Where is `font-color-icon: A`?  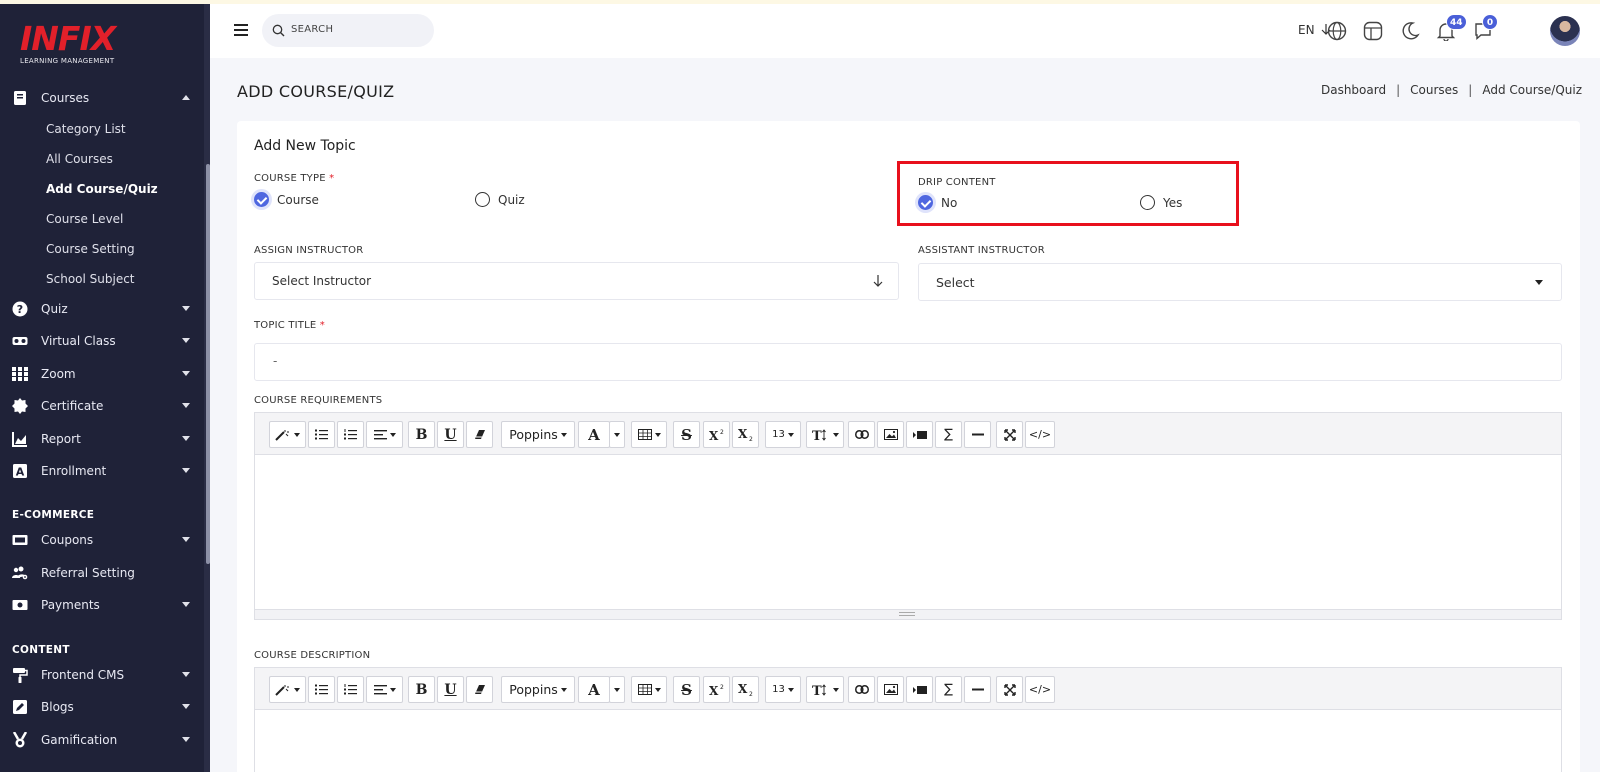
font-color-icon: A is located at coordinates (594, 434).